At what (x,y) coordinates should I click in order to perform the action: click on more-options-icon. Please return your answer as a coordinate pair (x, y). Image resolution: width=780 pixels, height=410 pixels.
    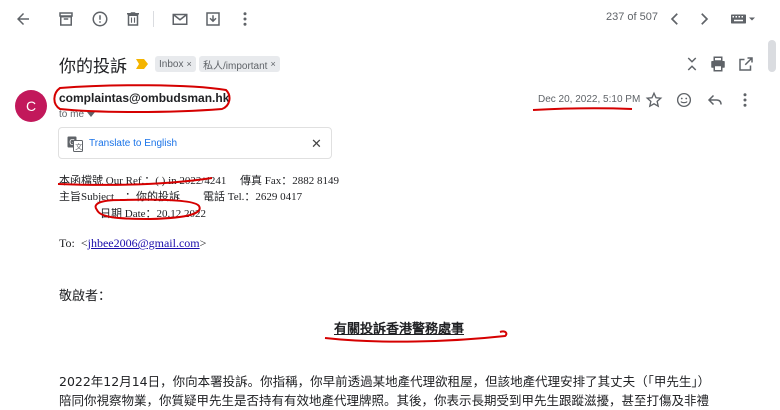
    Looking at the image, I should click on (745, 100).